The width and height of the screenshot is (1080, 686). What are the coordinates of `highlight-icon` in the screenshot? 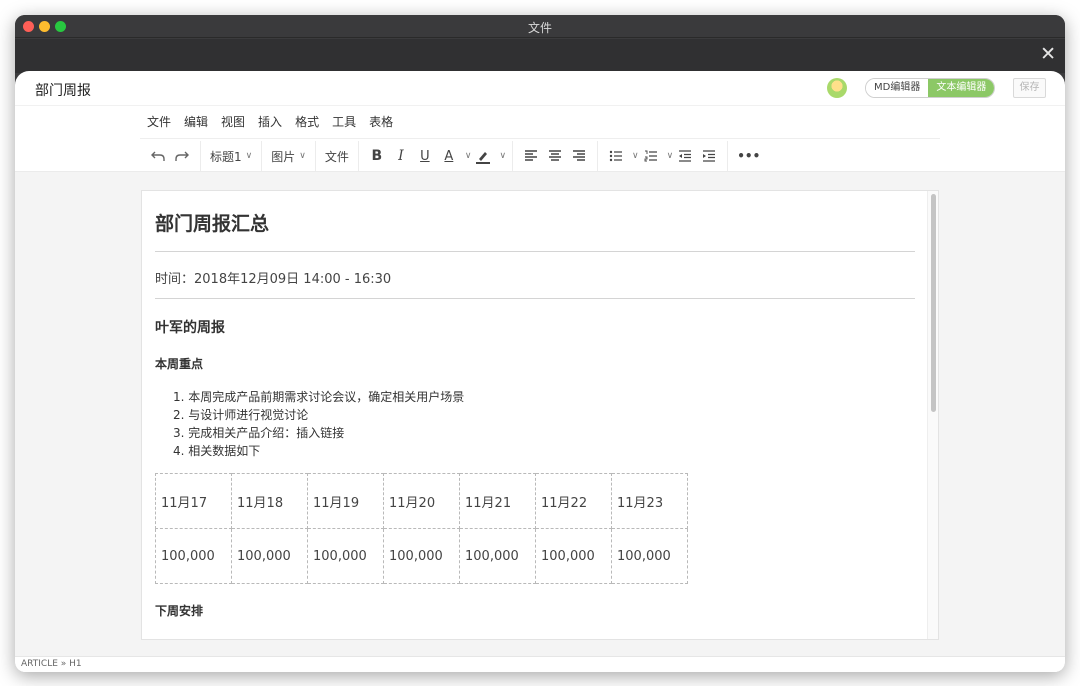 It's located at (483, 156).